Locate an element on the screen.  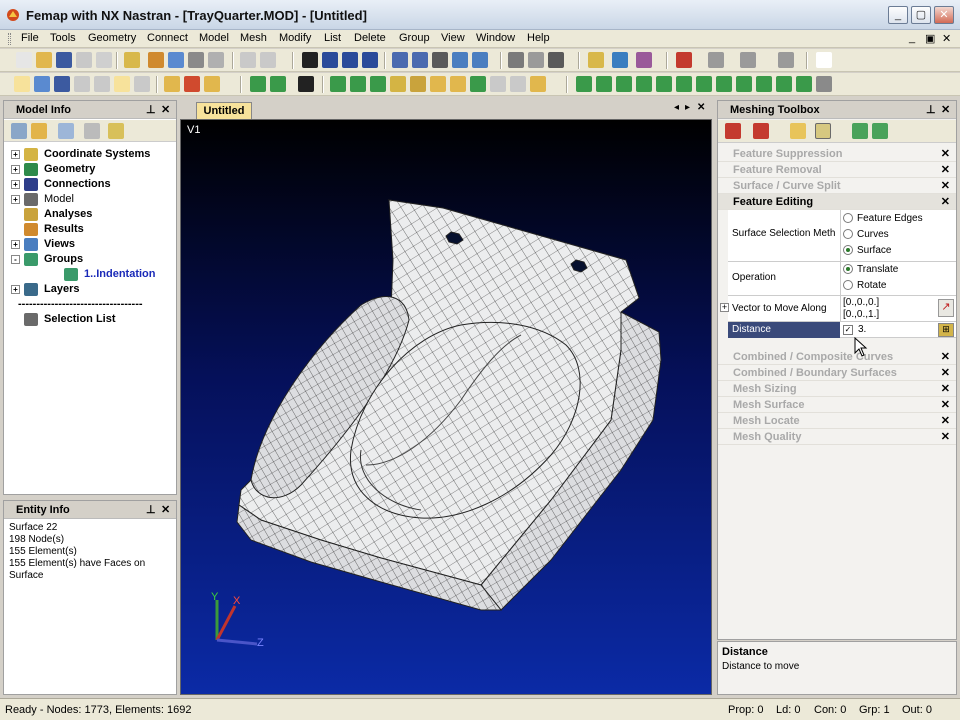
entity-editor-icon is located at coordinates (156, 60).